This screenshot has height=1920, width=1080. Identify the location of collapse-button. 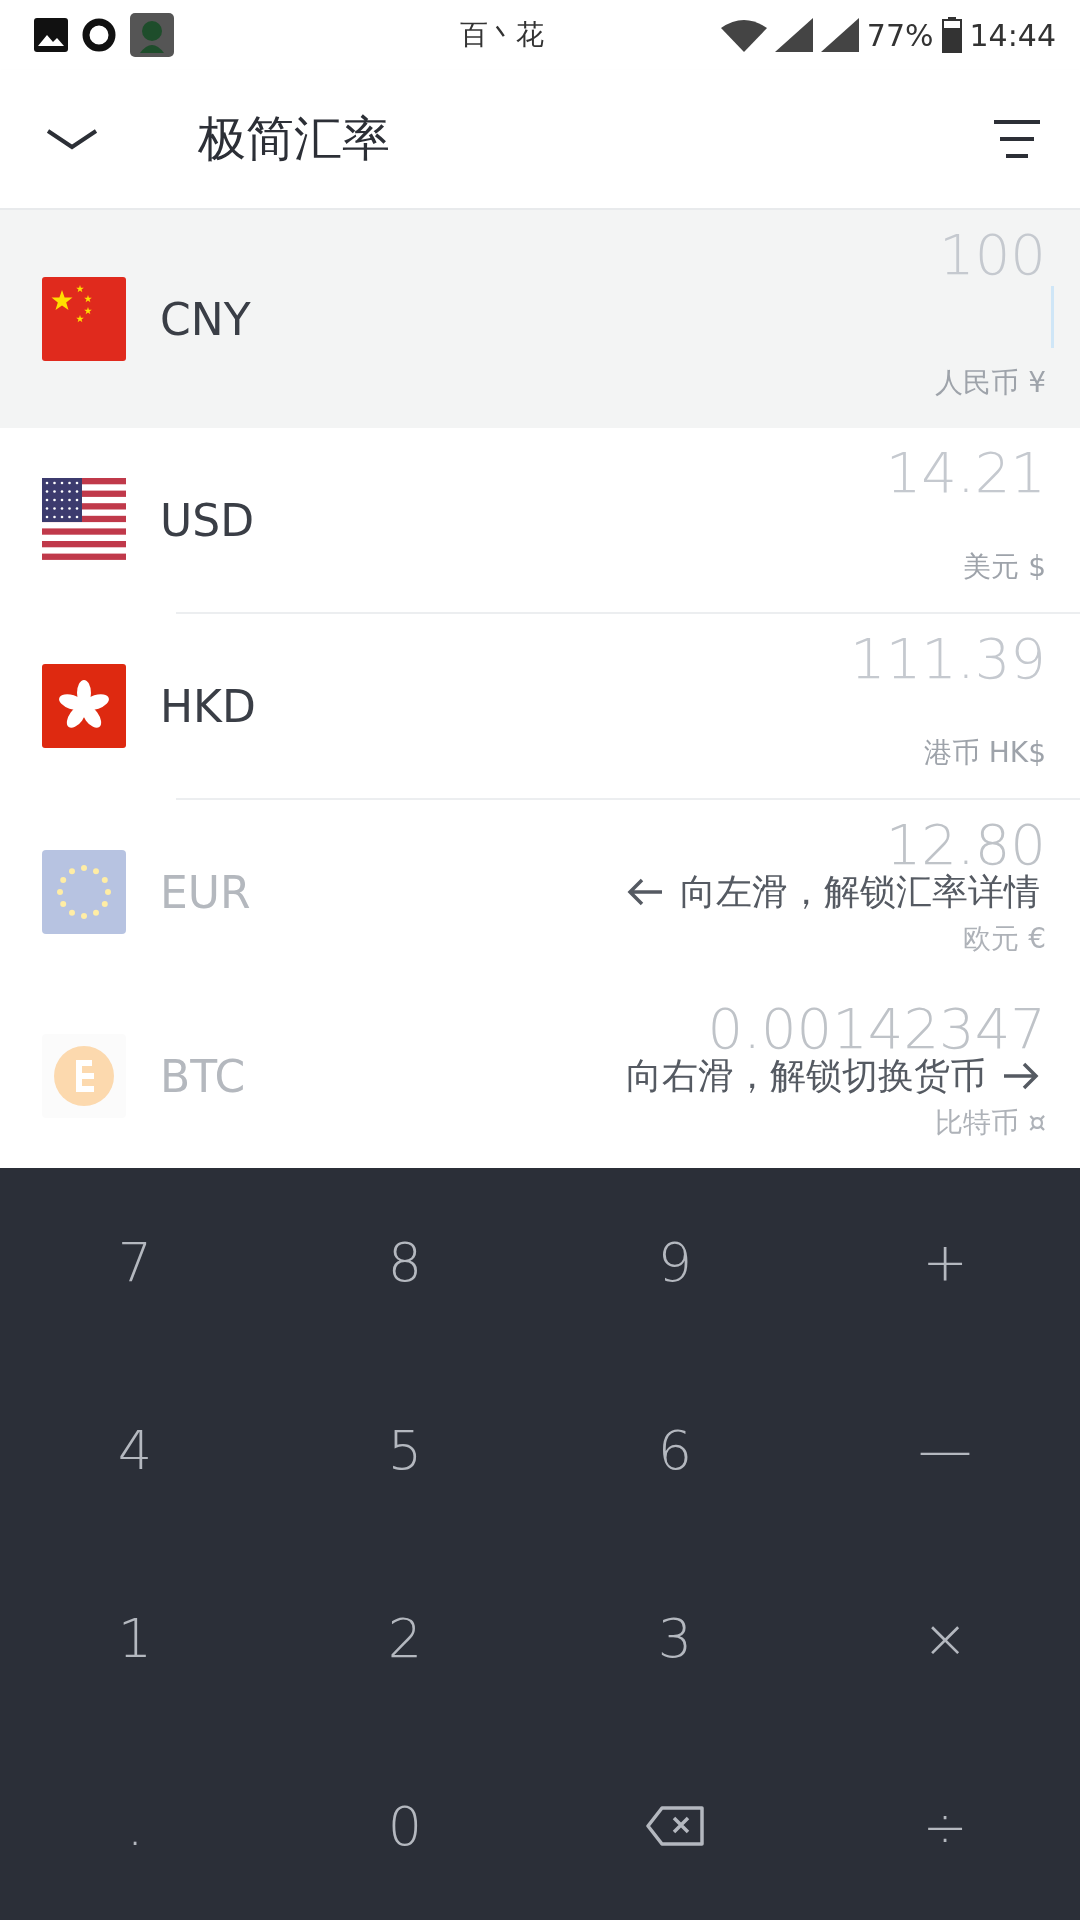
(72, 139).